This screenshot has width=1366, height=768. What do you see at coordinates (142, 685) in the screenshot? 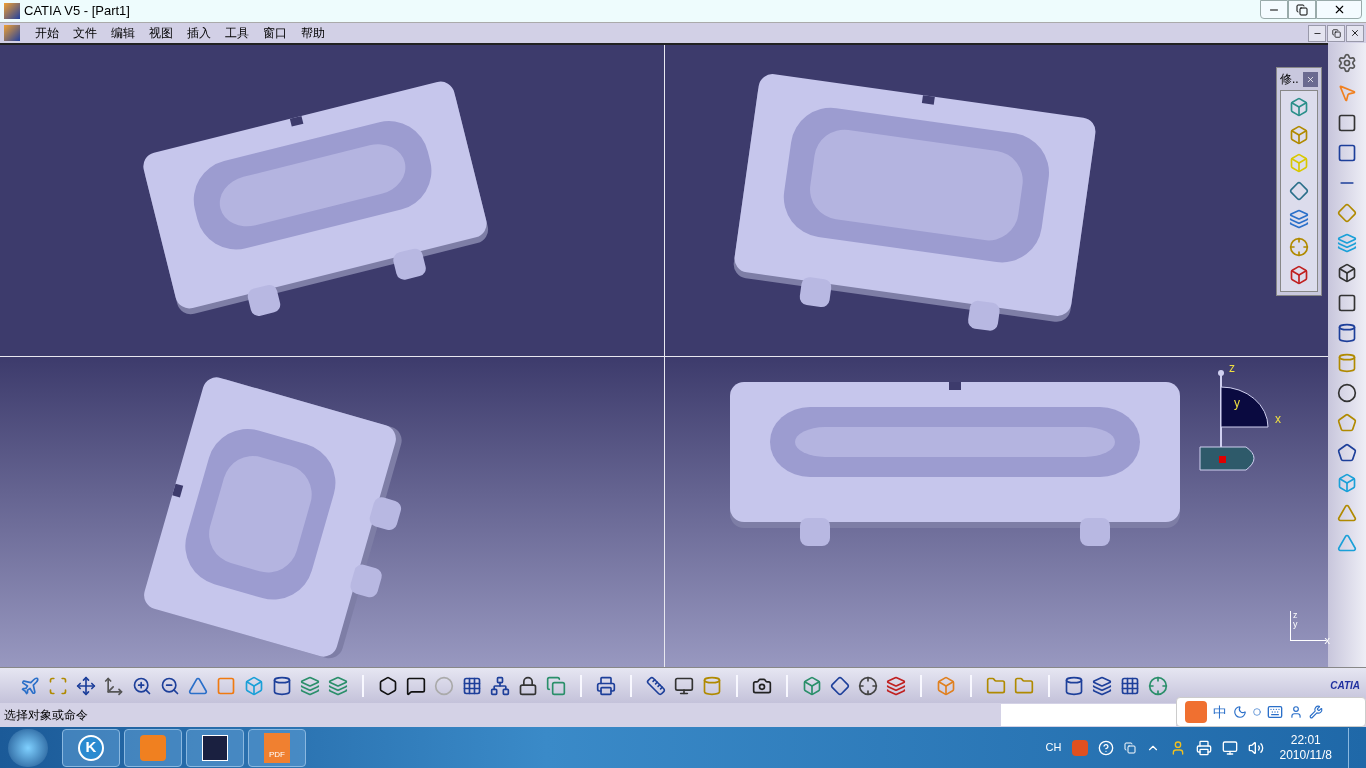
I see `zoom-in-icon` at bounding box center [142, 685].